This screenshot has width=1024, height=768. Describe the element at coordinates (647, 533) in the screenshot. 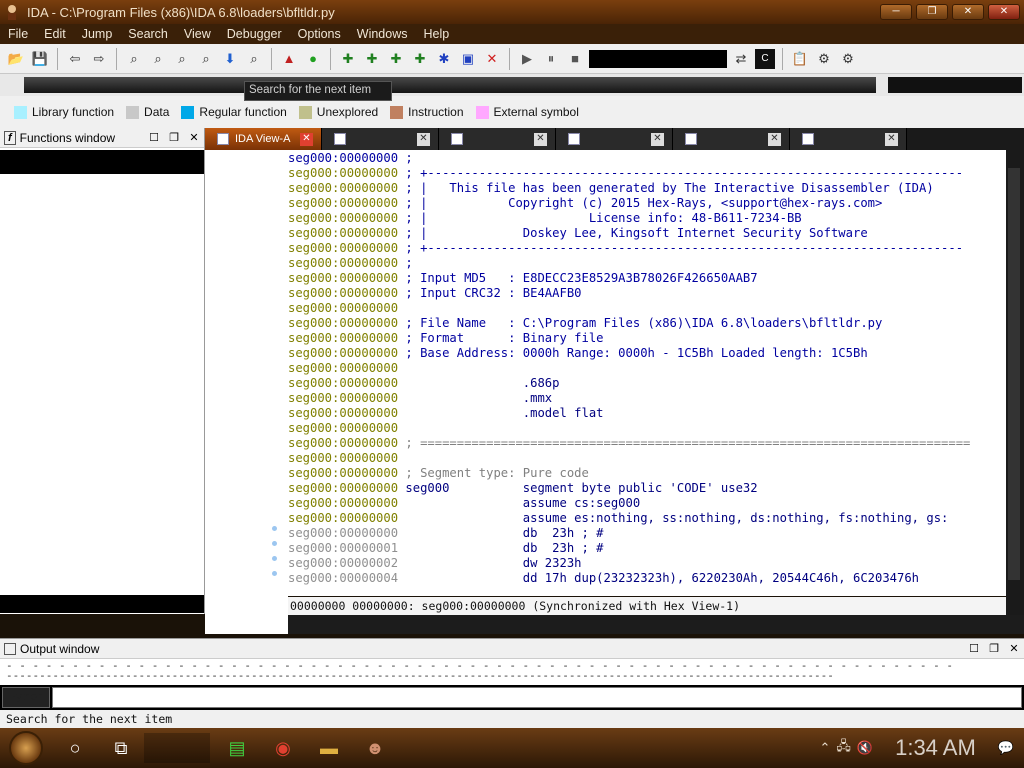

I see `disasm-line: seg000:00000000 db 23h ; #` at that location.